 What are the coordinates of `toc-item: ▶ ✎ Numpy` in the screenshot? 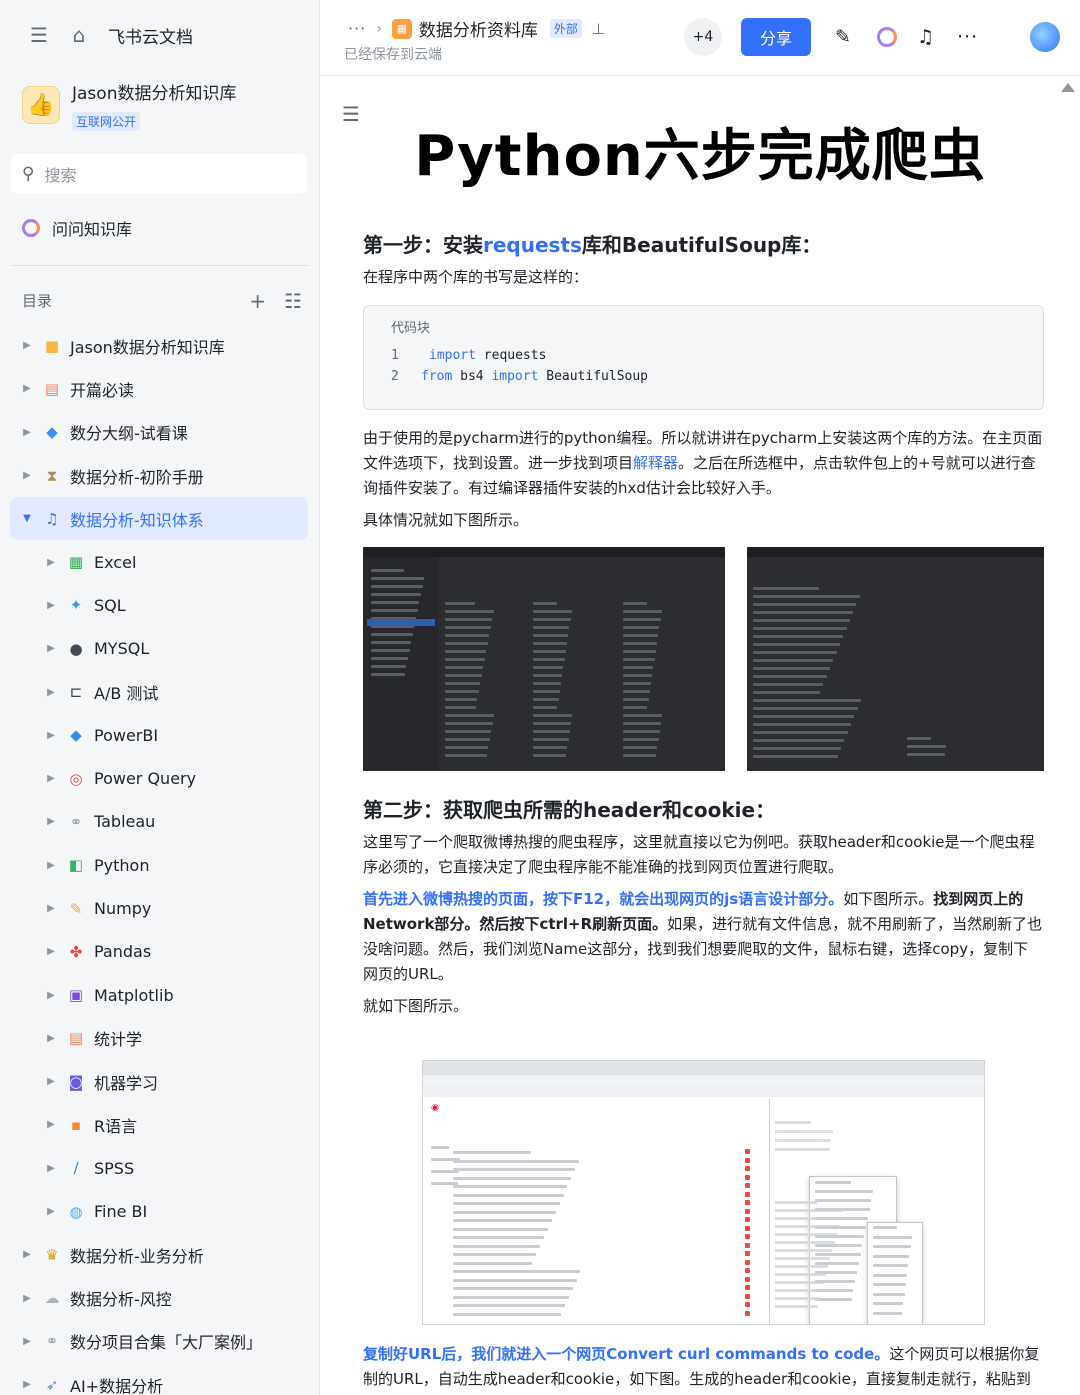 It's located at (159, 908).